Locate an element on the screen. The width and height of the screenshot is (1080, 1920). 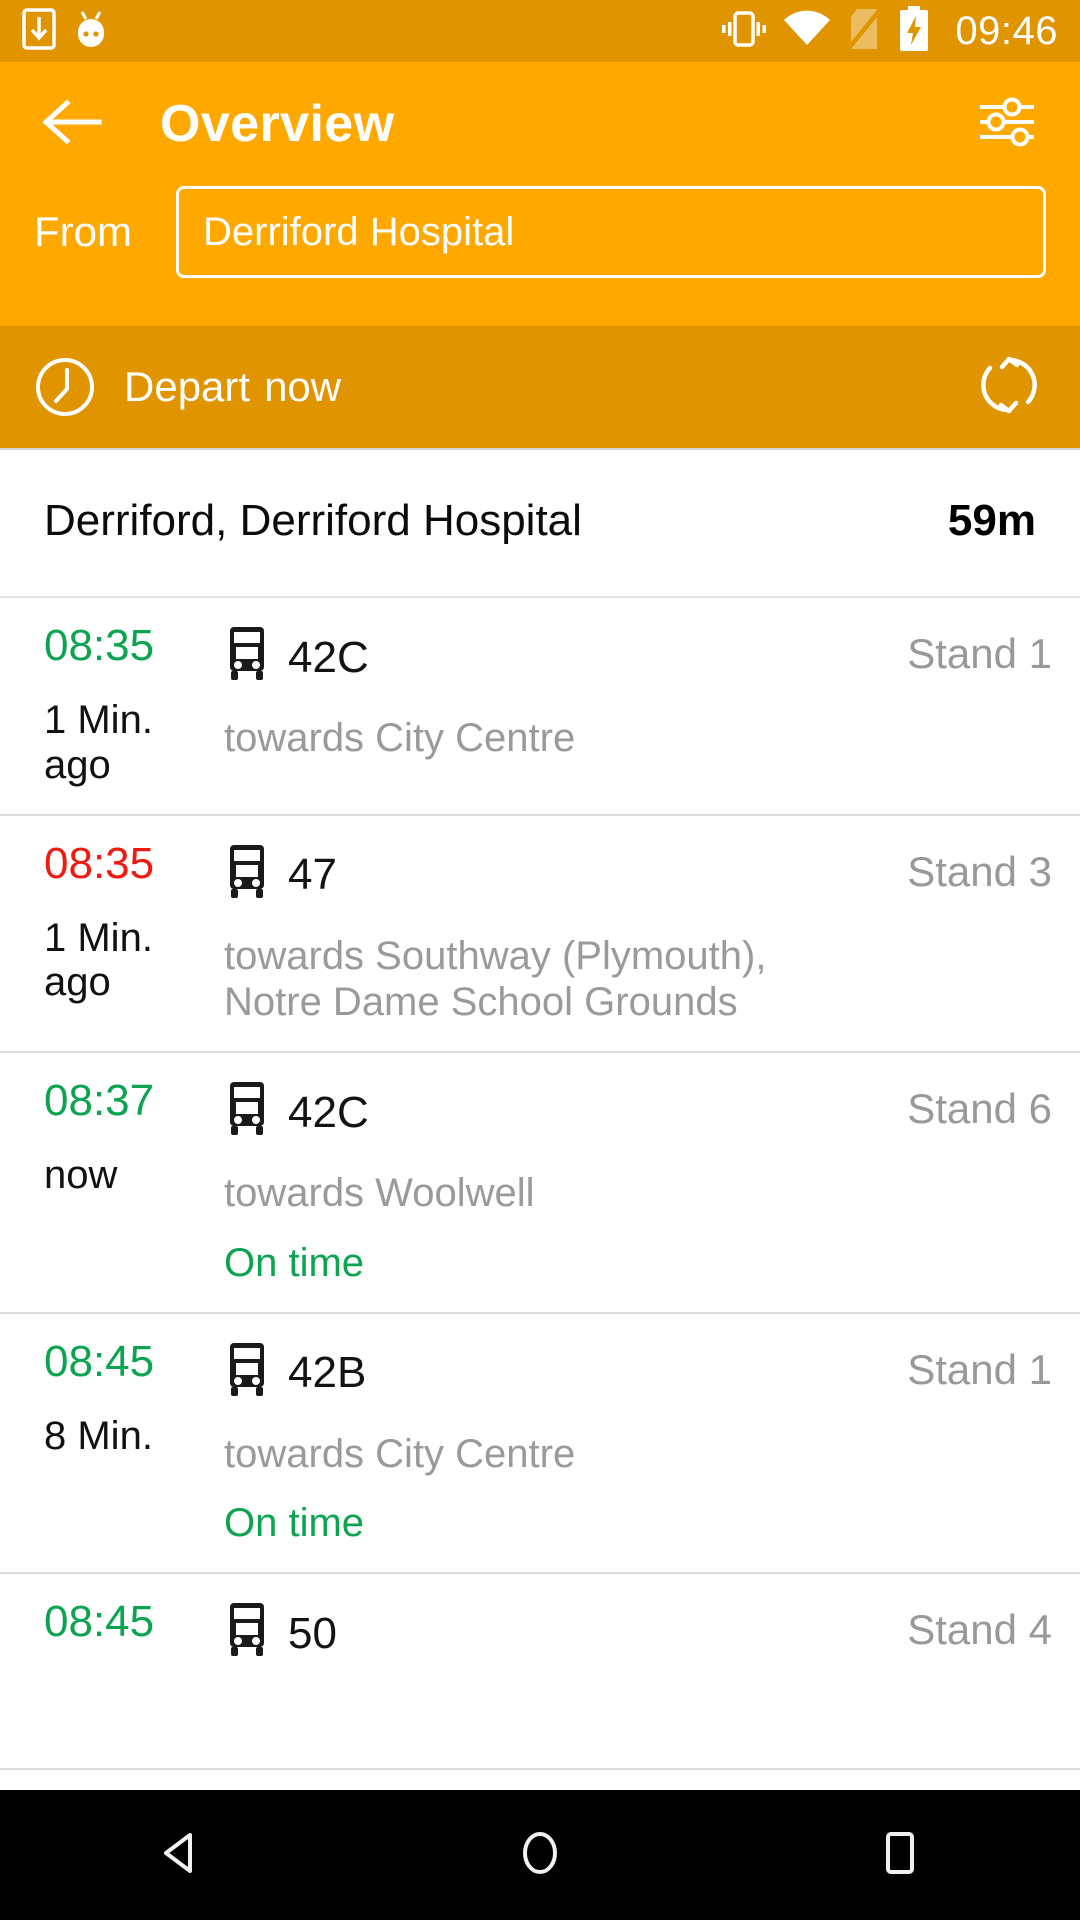
status-bar-clock: 09:46 is located at coordinates (1006, 30).